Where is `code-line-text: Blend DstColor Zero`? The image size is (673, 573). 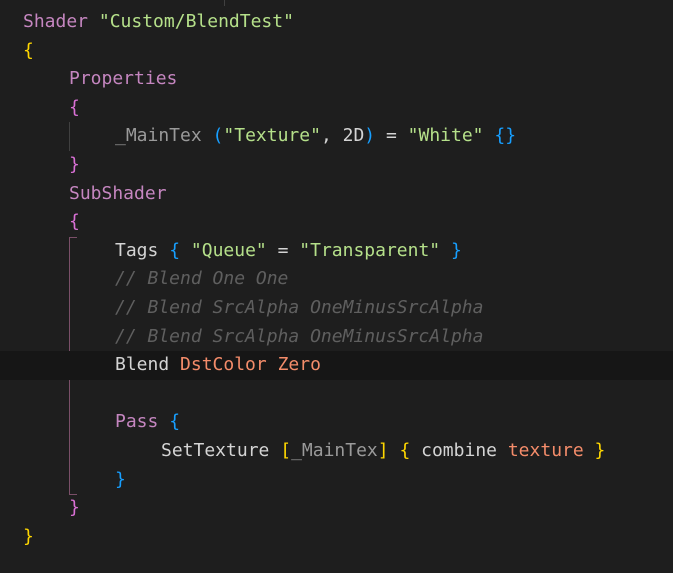
code-line-text: Blend DstColor Zero is located at coordinates (218, 365).